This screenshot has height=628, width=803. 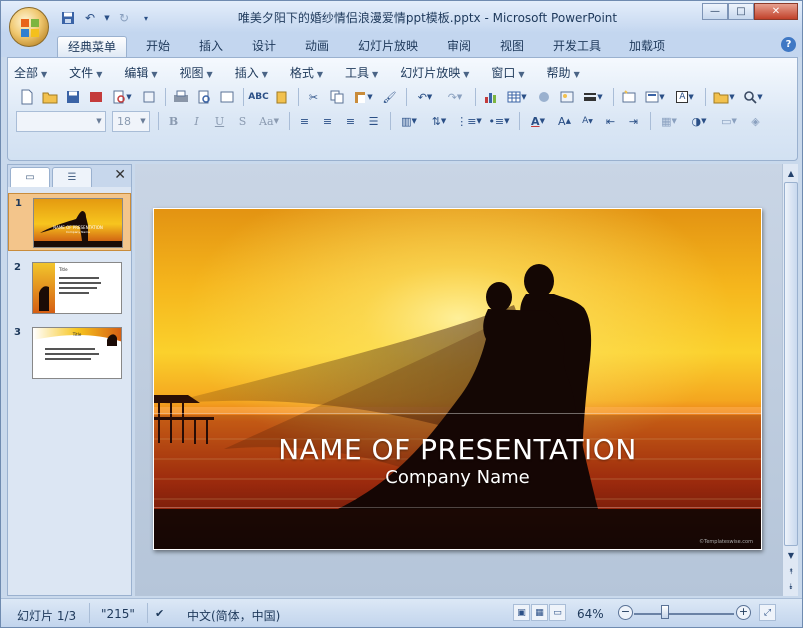 I want to click on tab-slideshow: 幻灯片放映, so click(x=388, y=46).